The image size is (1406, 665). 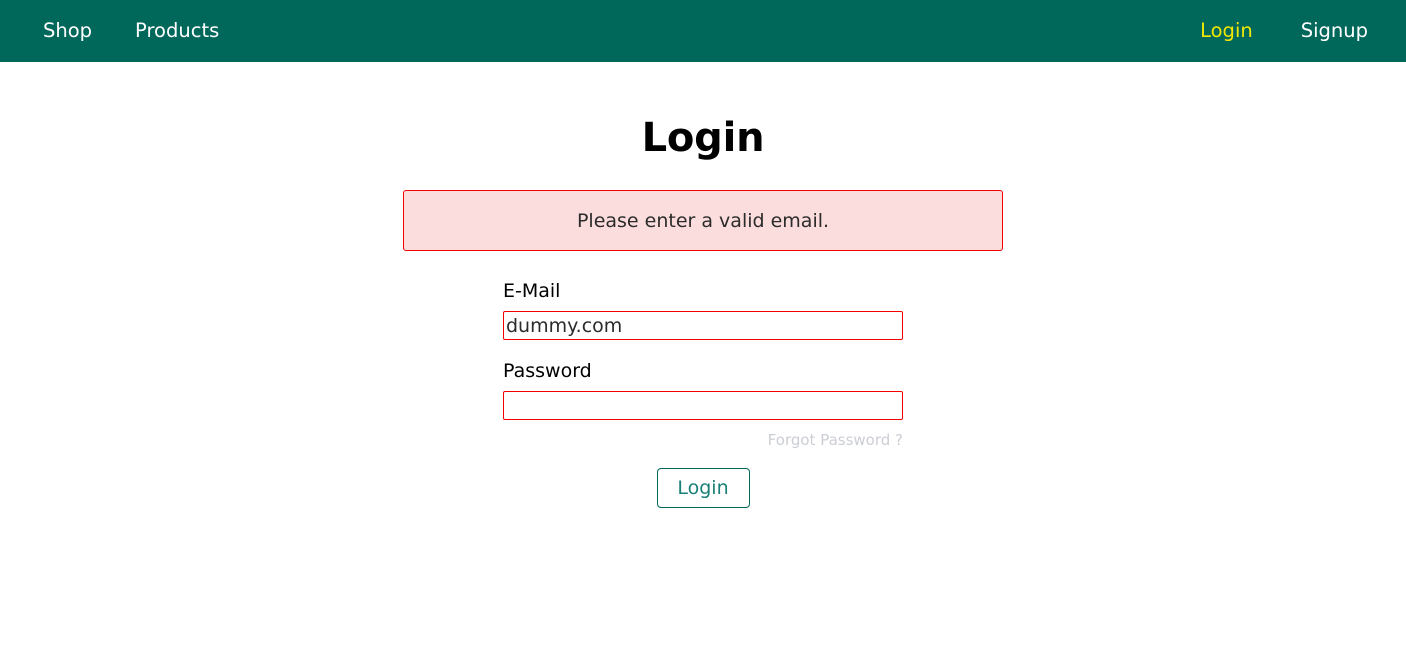 I want to click on login-form: E-Mail Password Forgot Password ? Login, so click(x=703, y=379).